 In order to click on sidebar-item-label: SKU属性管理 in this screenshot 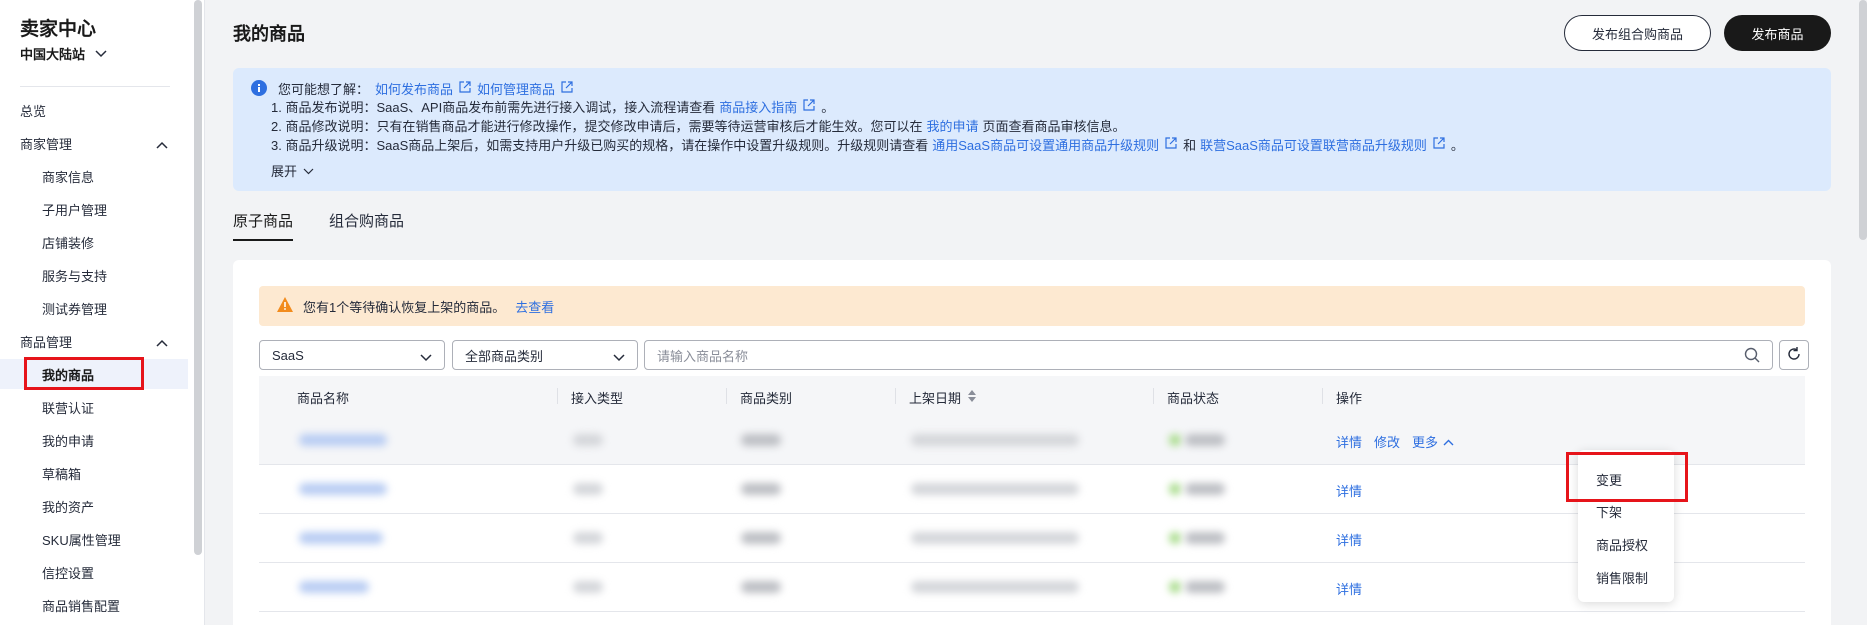, I will do `click(81, 540)`.